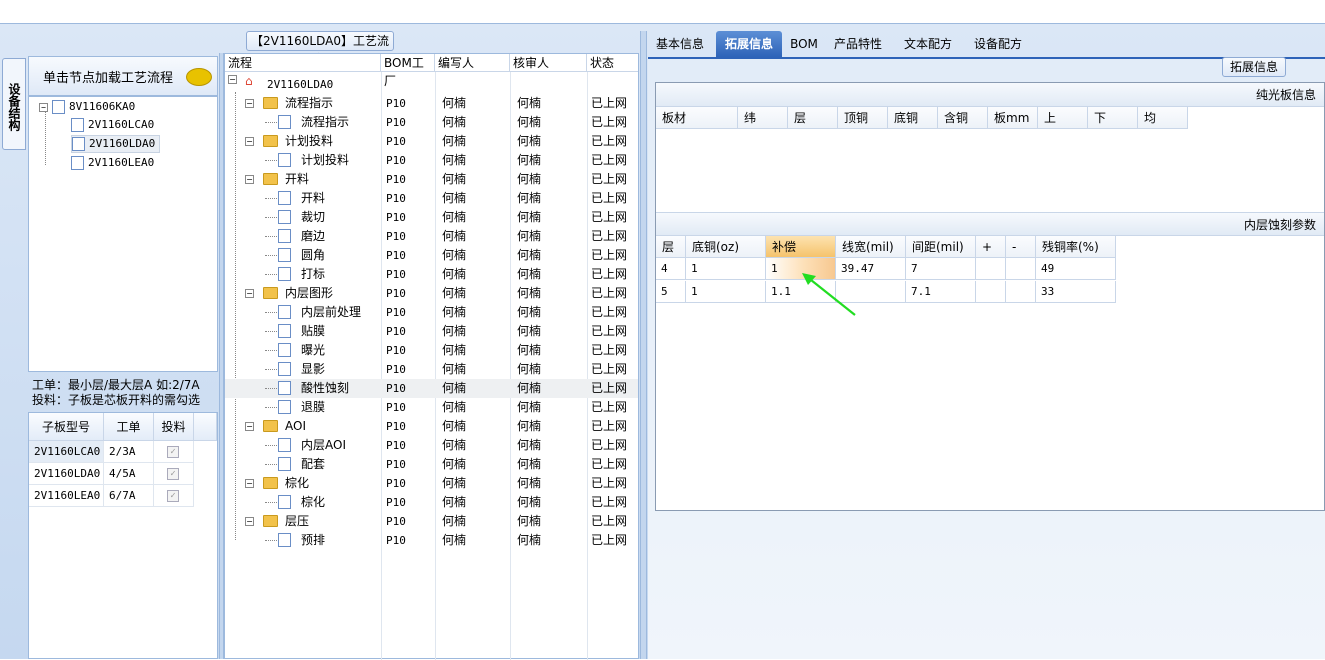  Describe the element at coordinates (129, 427) in the screenshot. I see `column-header-order: 工单` at that location.